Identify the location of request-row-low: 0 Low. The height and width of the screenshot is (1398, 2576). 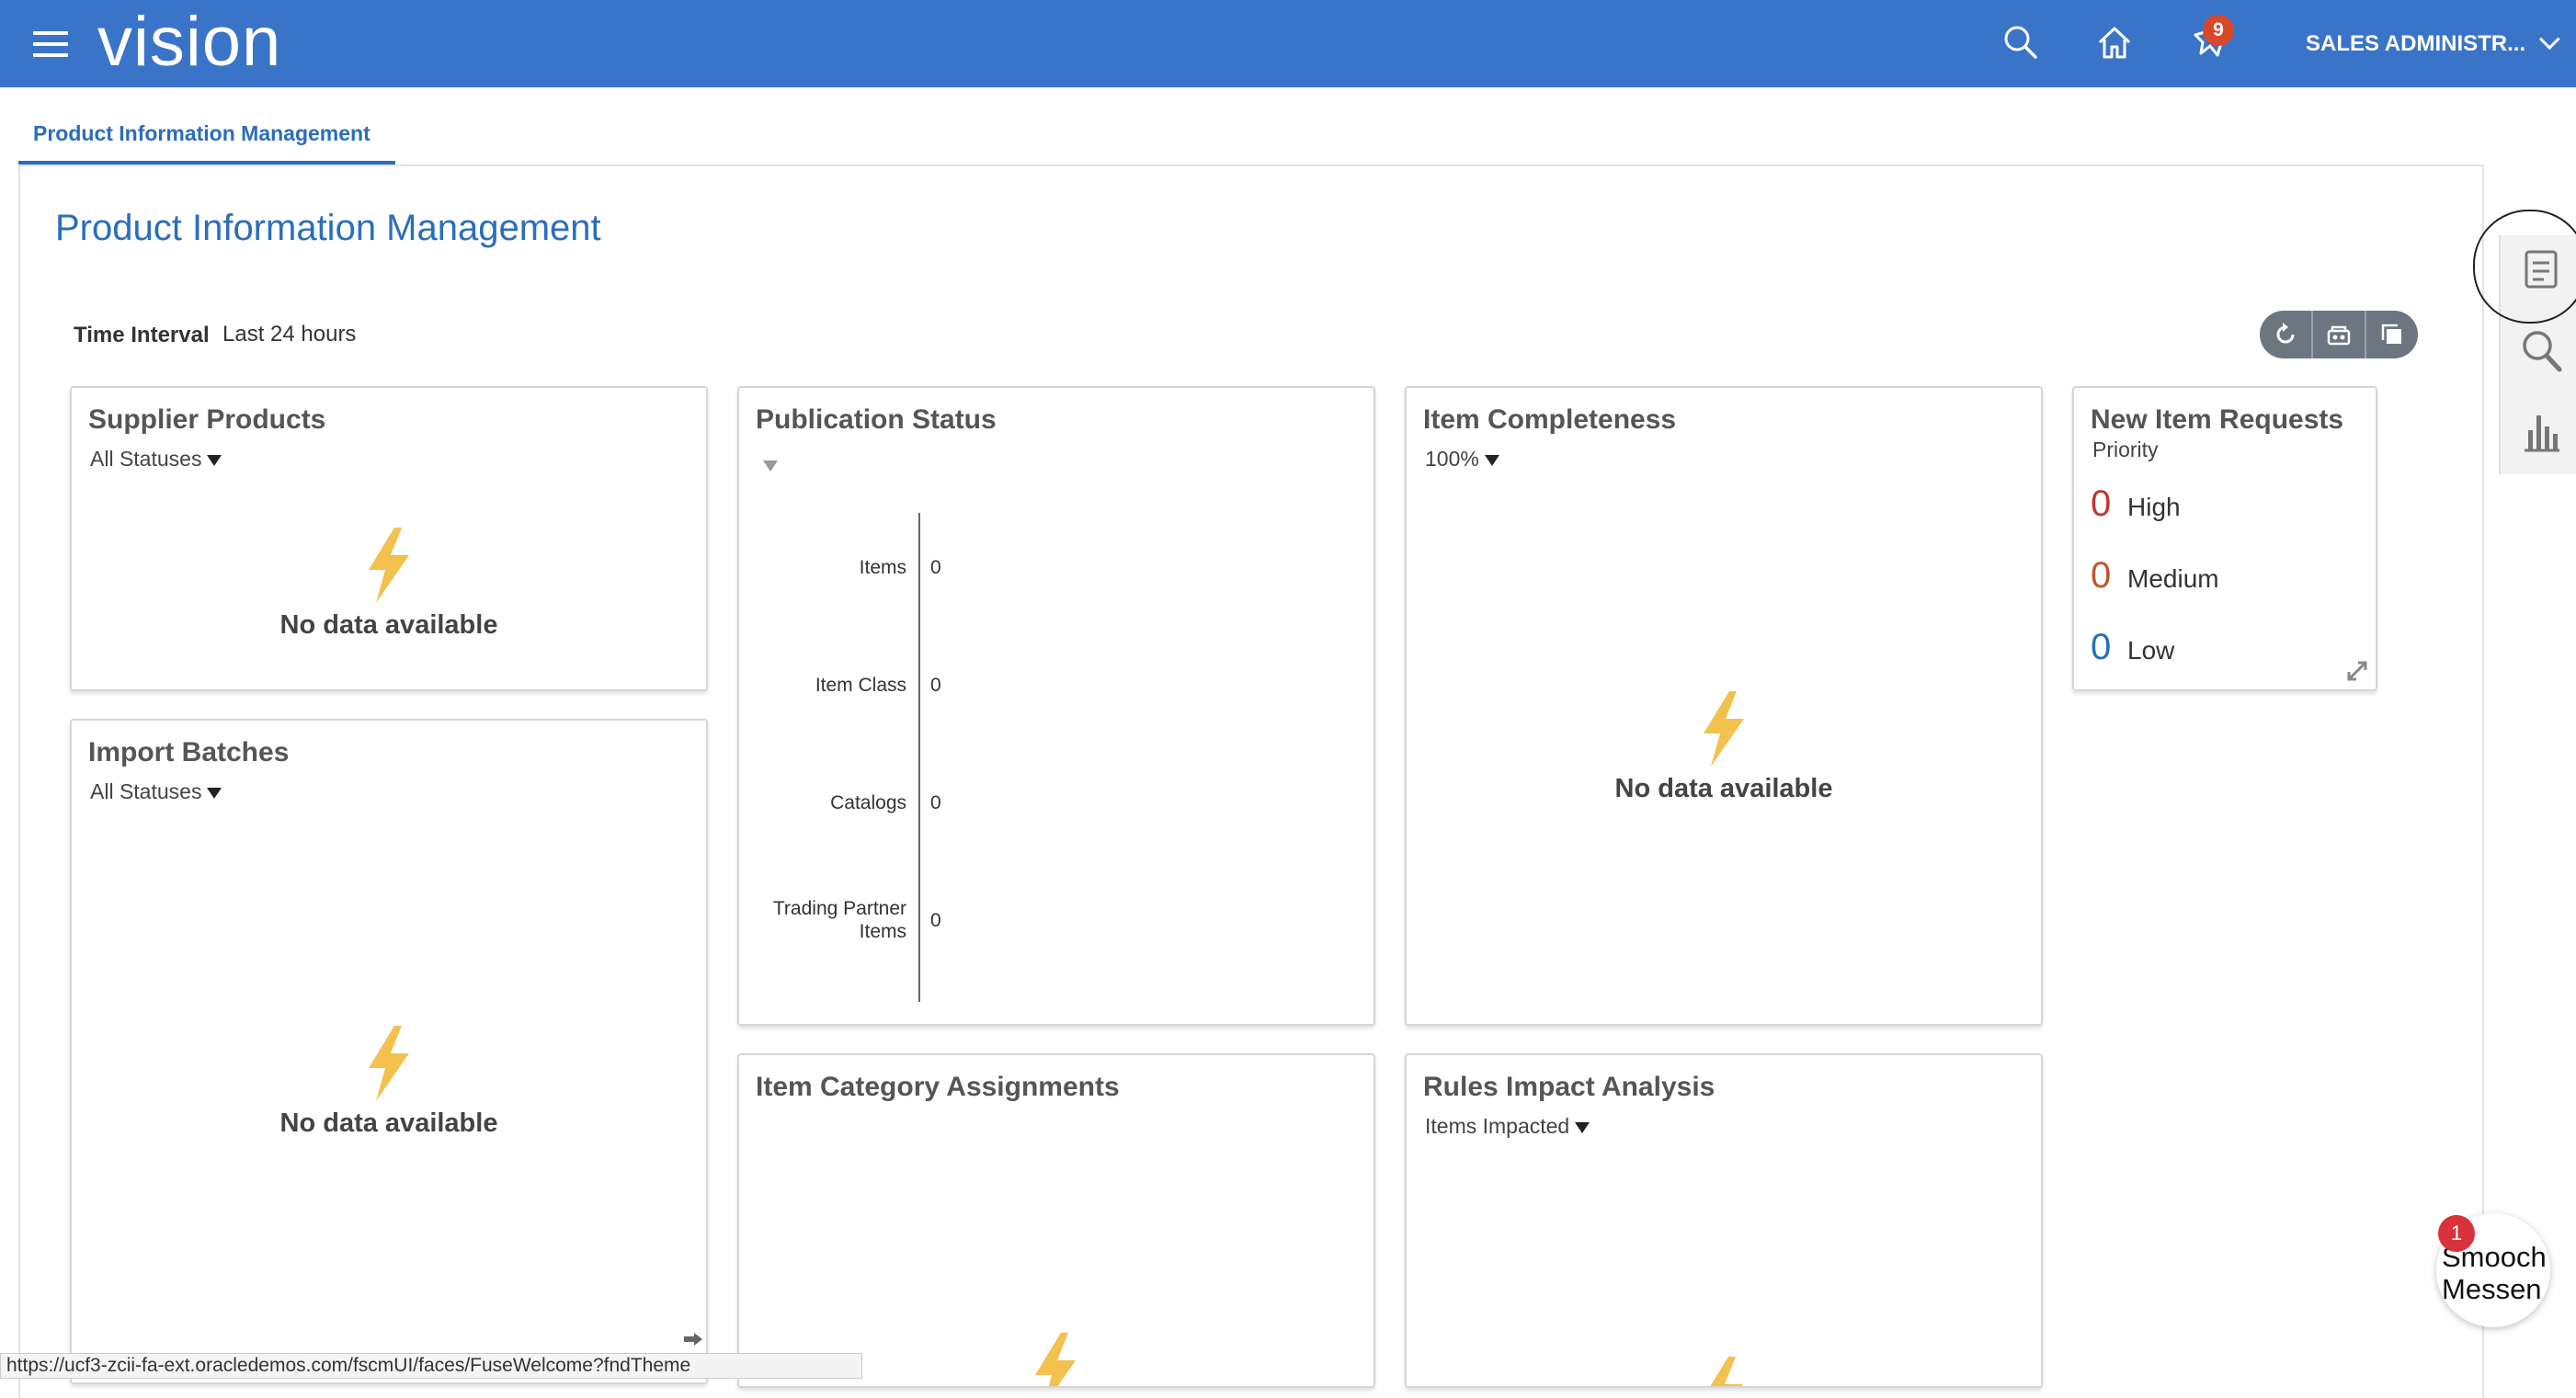
(2132, 647).